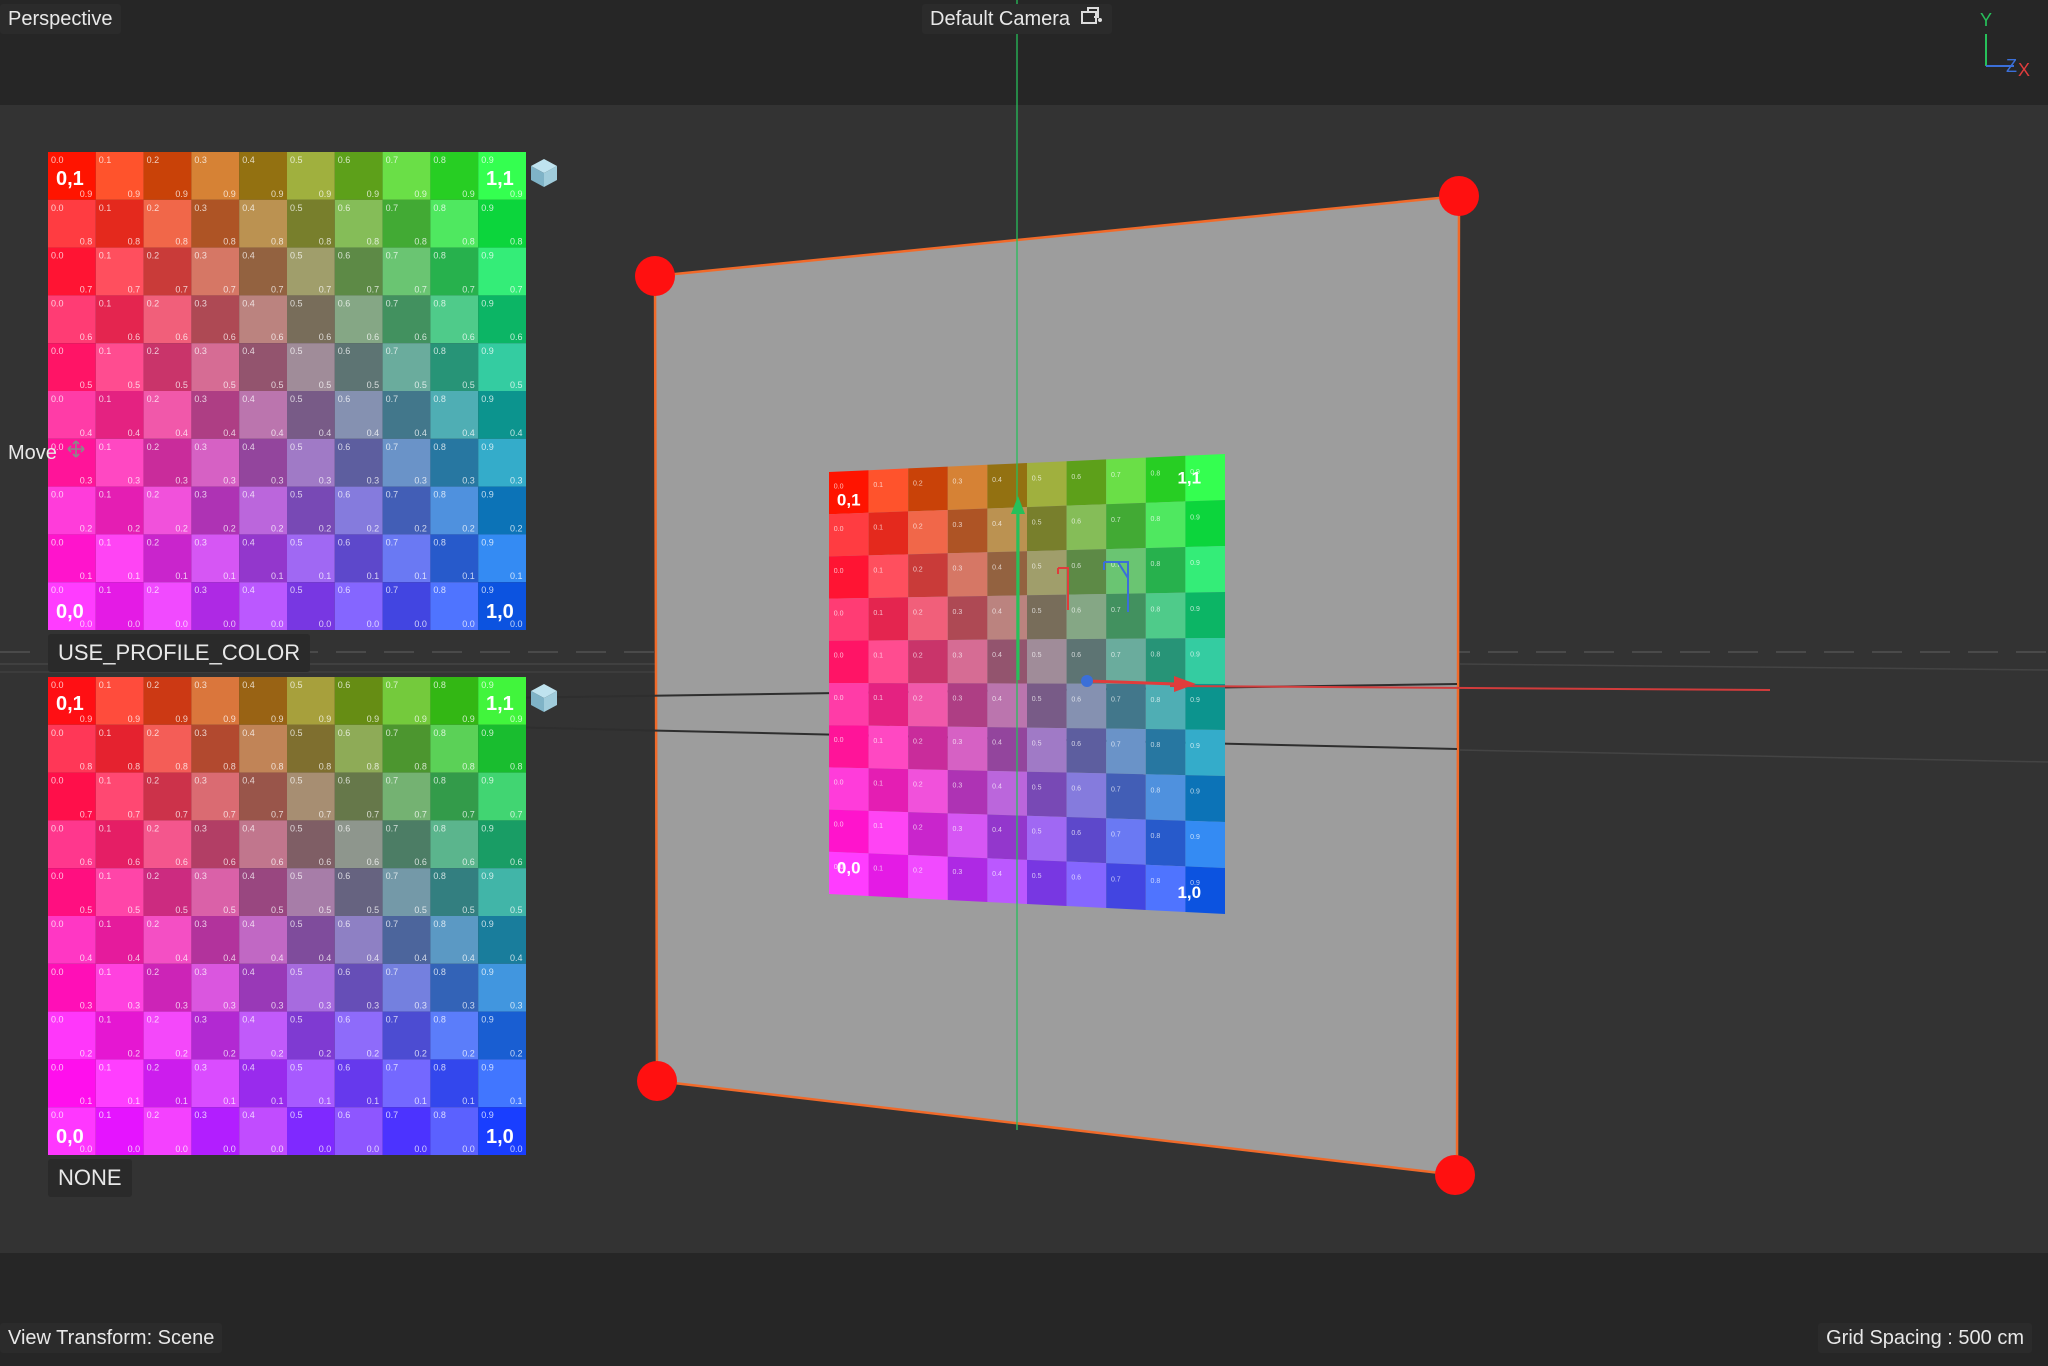  I want to click on corner-handle-top-right, so click(1459, 196).